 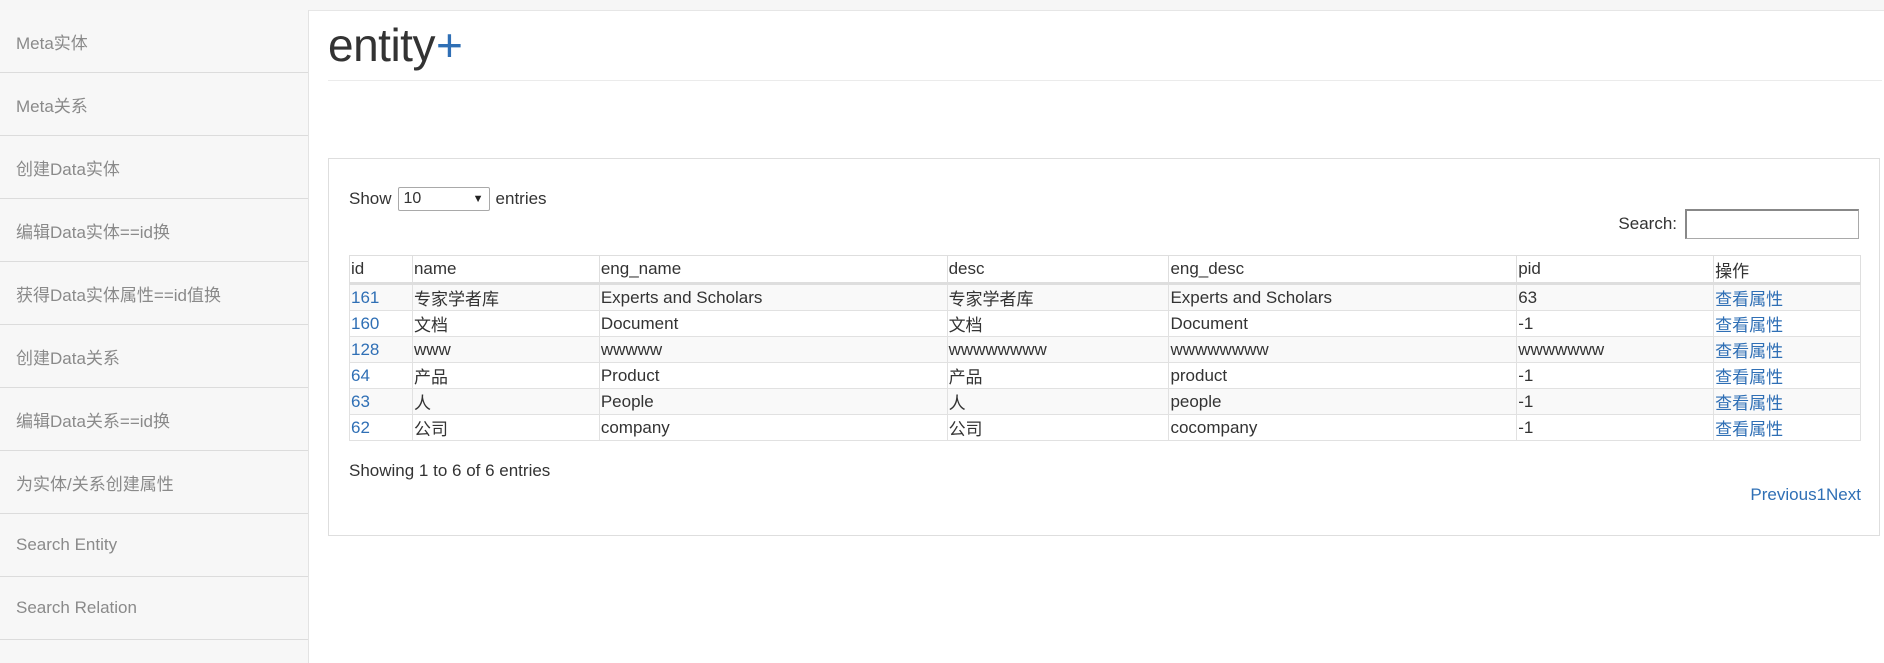 What do you see at coordinates (505, 270) in the screenshot?
I see `column-header-name: name` at bounding box center [505, 270].